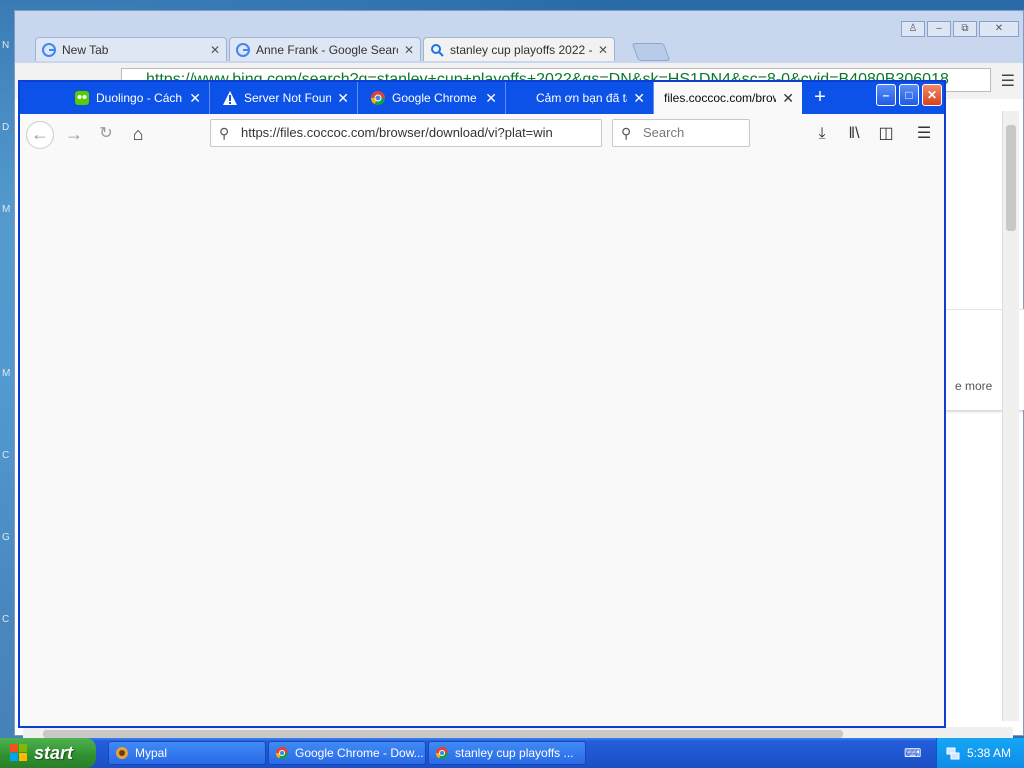  Describe the element at coordinates (820, 98) in the screenshot. I see `new-tab-plus-icon: +` at that location.